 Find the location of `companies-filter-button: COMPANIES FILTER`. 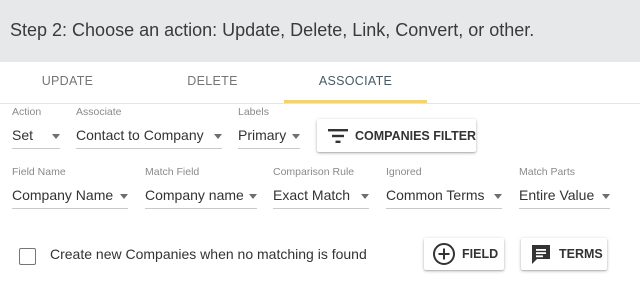

companies-filter-button: COMPANIES FILTER is located at coordinates (396, 135).